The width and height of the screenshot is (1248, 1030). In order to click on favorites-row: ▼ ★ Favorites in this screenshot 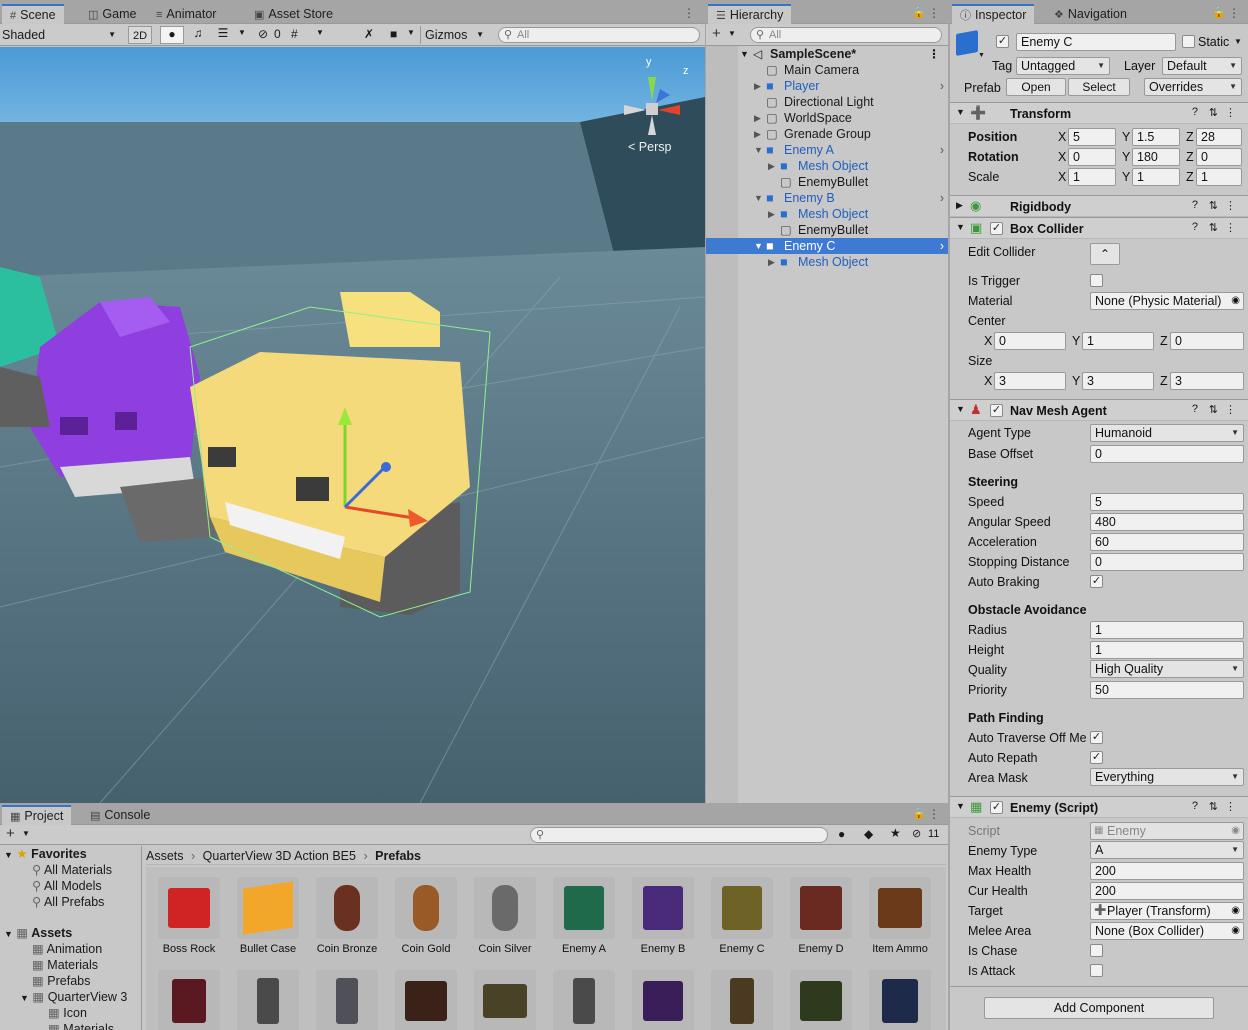, I will do `click(45, 854)`.